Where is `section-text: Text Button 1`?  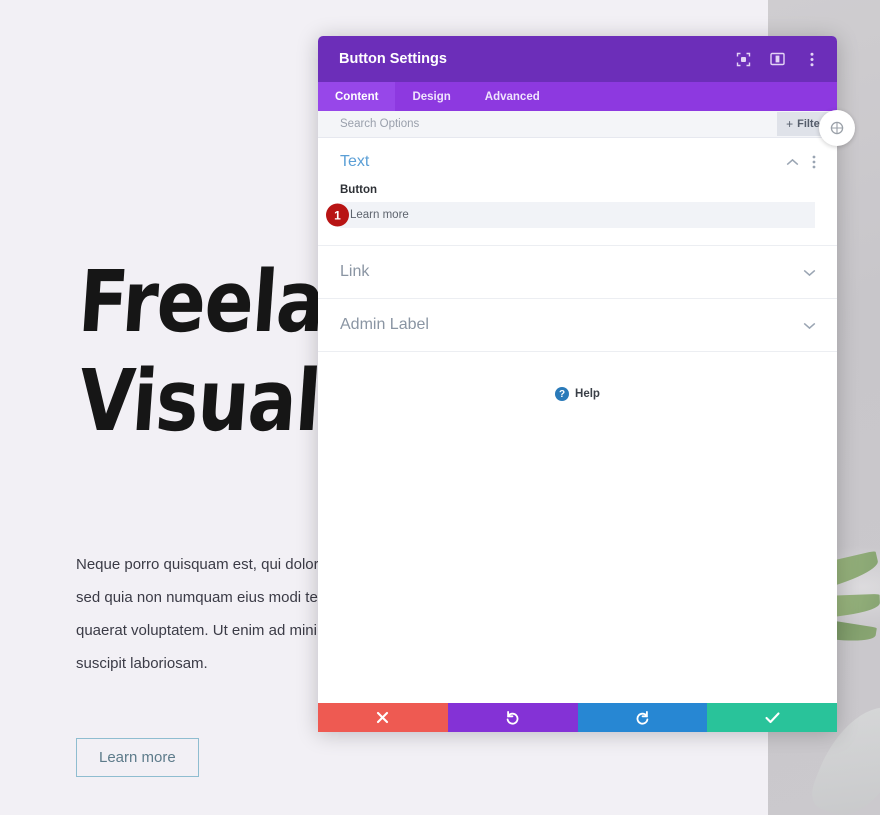 section-text: Text Button 1 is located at coordinates (577, 192).